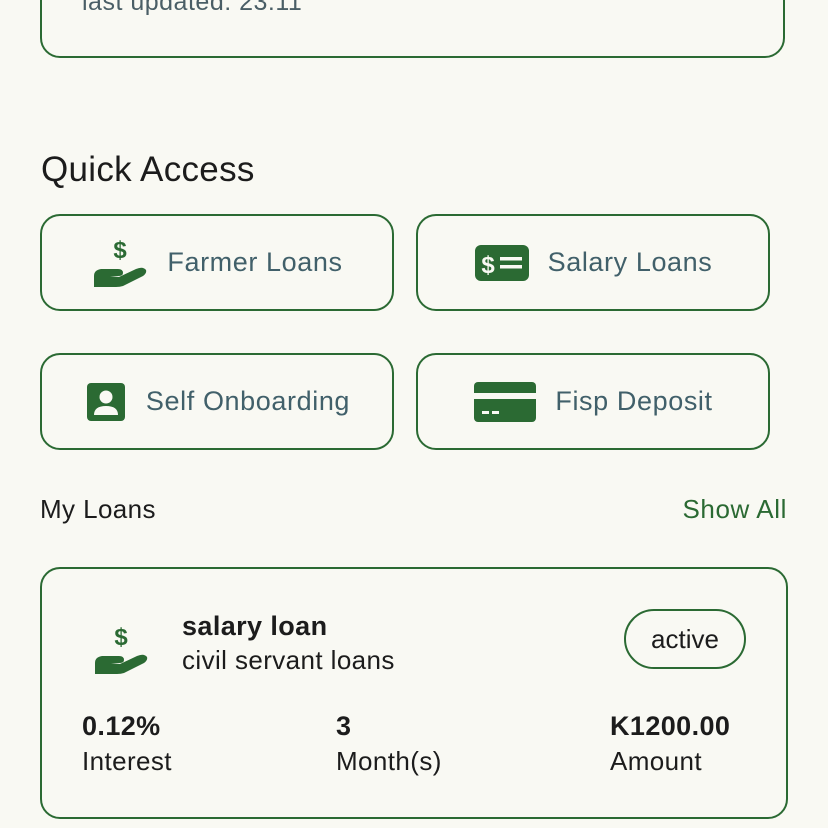  I want to click on interest-value: 0.12%, so click(121, 726).